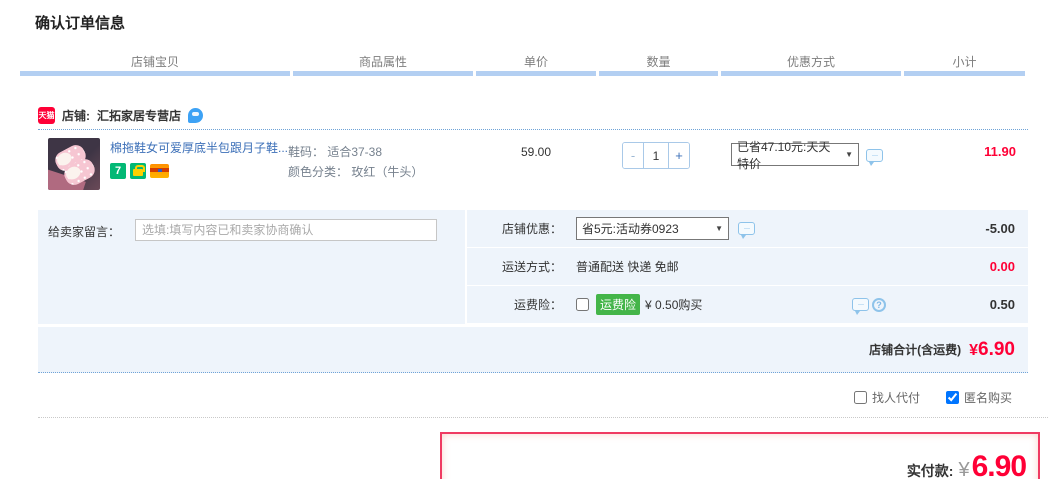 The width and height of the screenshot is (1048, 479). I want to click on table-header-row: 店铺宝贝 商品属性 单价 数量 优惠方式 小计, so click(524, 61).